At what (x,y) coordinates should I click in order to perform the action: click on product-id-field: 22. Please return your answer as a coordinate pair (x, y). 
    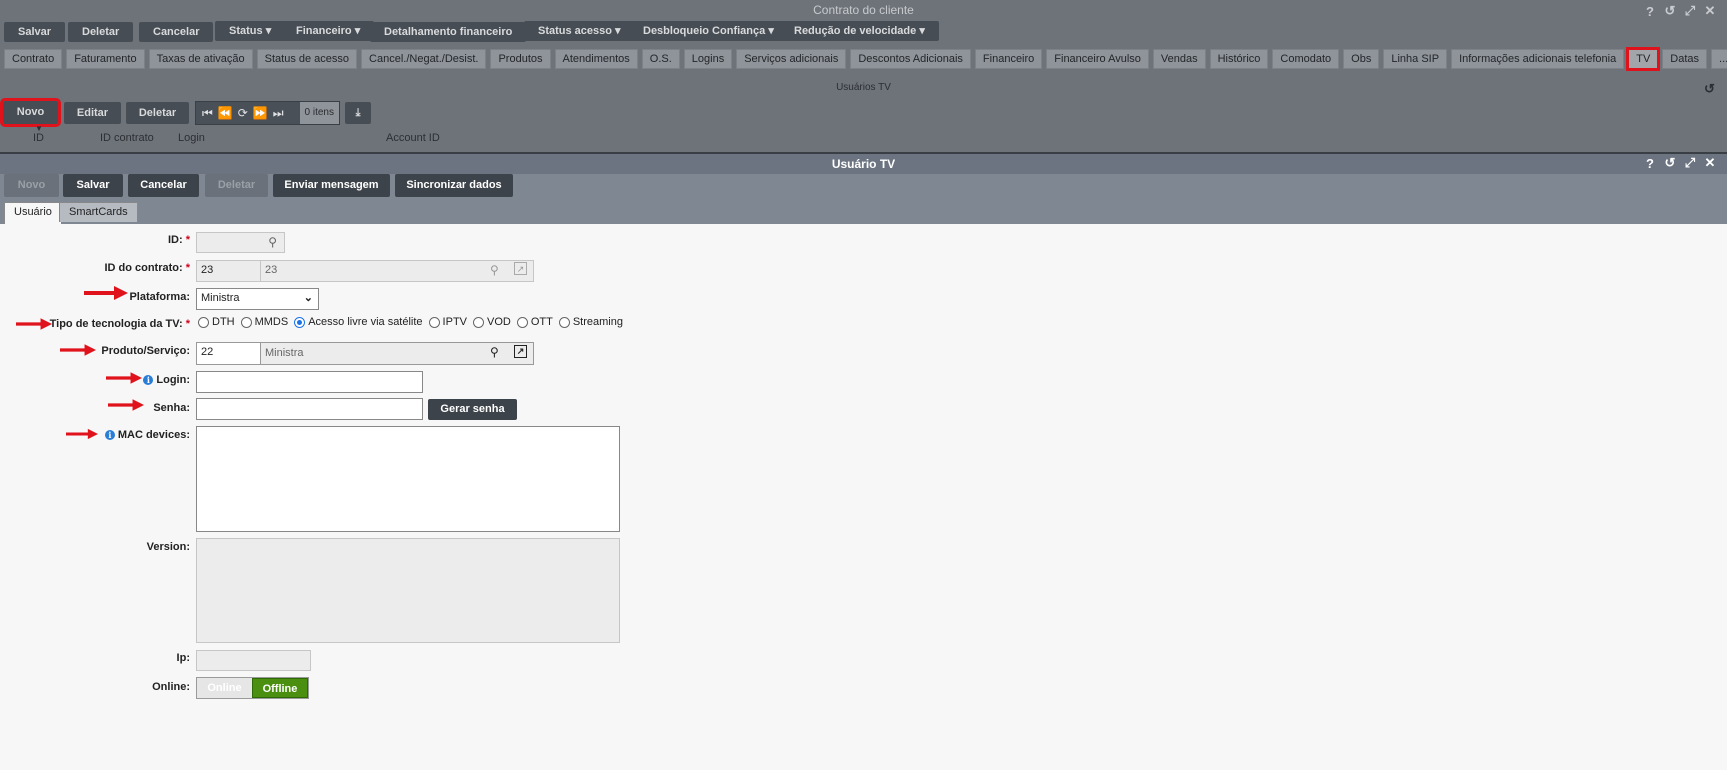
    Looking at the image, I should click on (228, 353).